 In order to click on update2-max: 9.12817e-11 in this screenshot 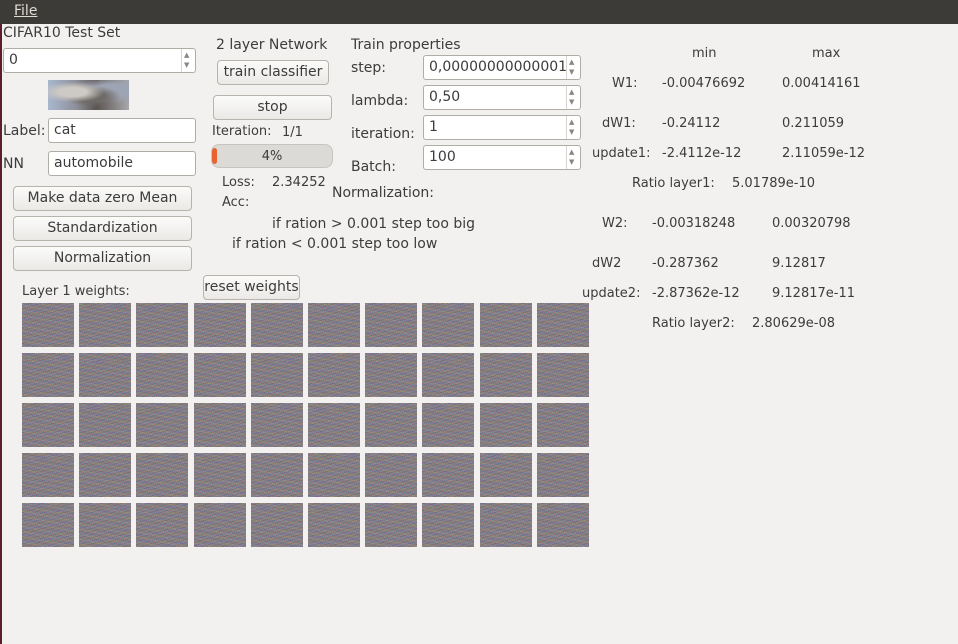, I will do `click(813, 293)`.